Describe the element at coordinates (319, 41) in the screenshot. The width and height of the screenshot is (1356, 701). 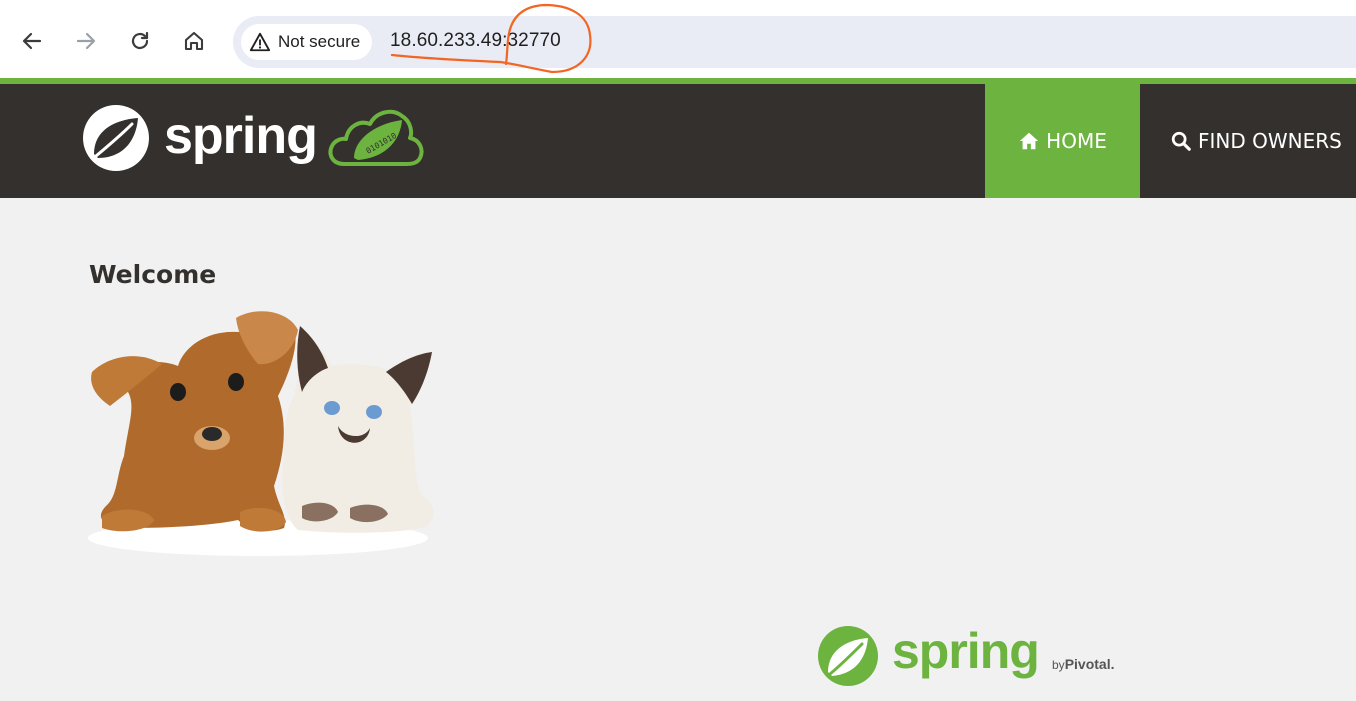
I see `security-label: Not secure` at that location.